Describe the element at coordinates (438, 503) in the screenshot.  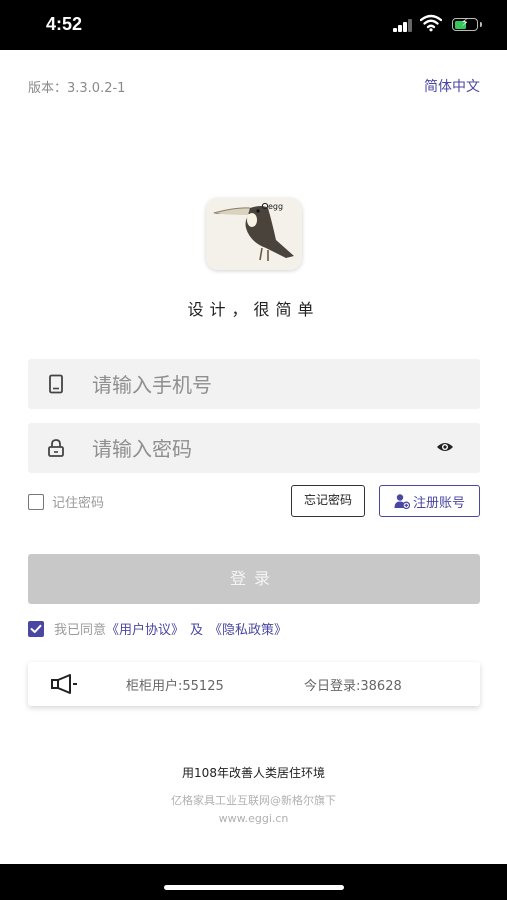
I see `register-label: 注册账号` at that location.